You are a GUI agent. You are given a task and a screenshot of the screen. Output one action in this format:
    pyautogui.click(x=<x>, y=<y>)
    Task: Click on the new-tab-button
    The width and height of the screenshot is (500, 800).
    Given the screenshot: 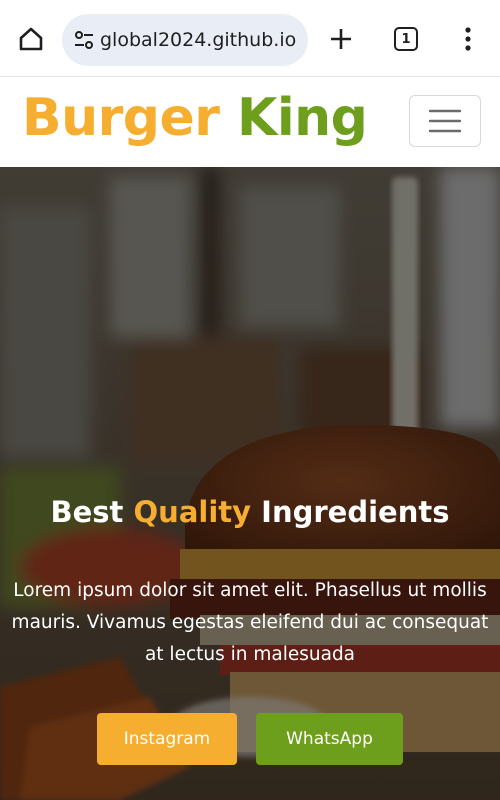 What is the action you would take?
    pyautogui.click(x=341, y=39)
    